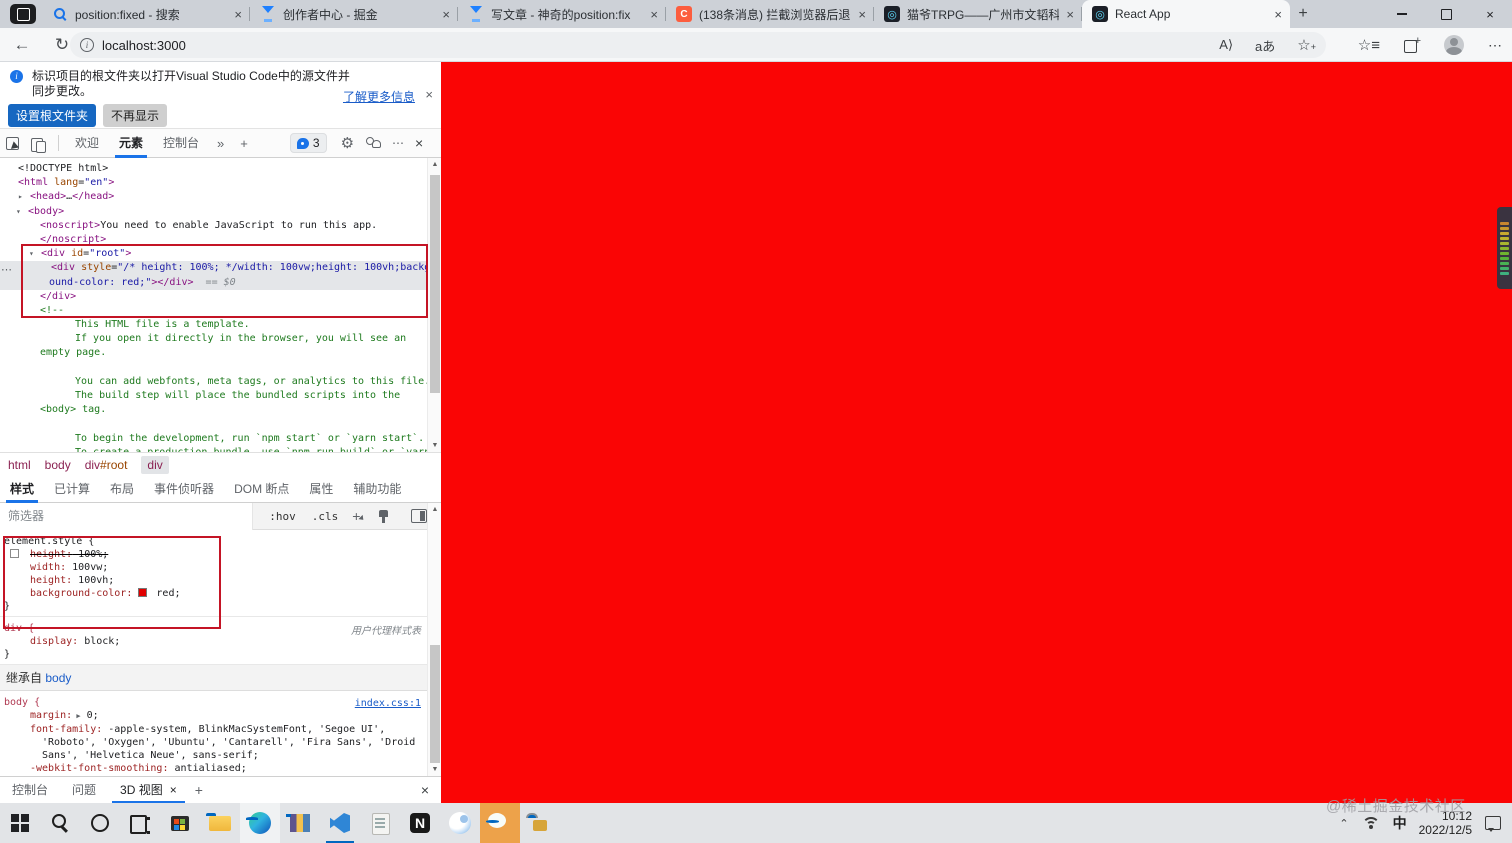 This screenshot has width=1512, height=843. Describe the element at coordinates (72, 490) in the screenshot. I see `panel-tab-已计算: 已计算` at that location.